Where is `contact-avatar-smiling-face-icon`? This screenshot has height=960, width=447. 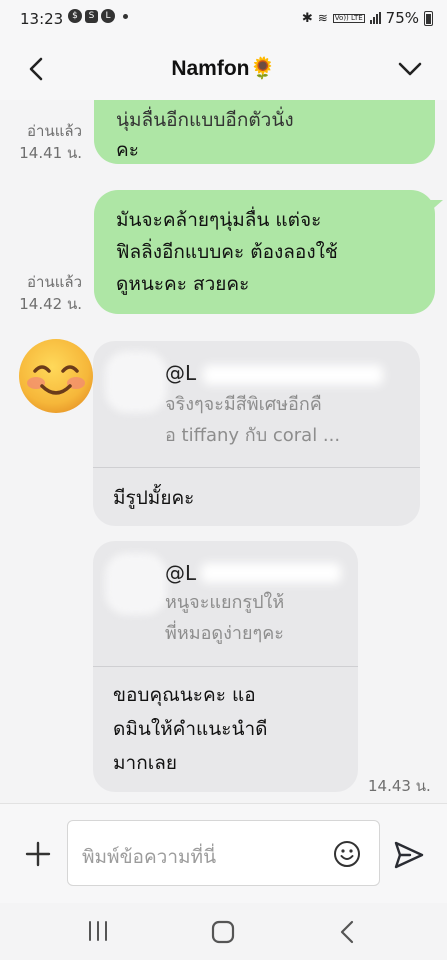
contact-avatar-smiling-face-icon is located at coordinates (56, 376).